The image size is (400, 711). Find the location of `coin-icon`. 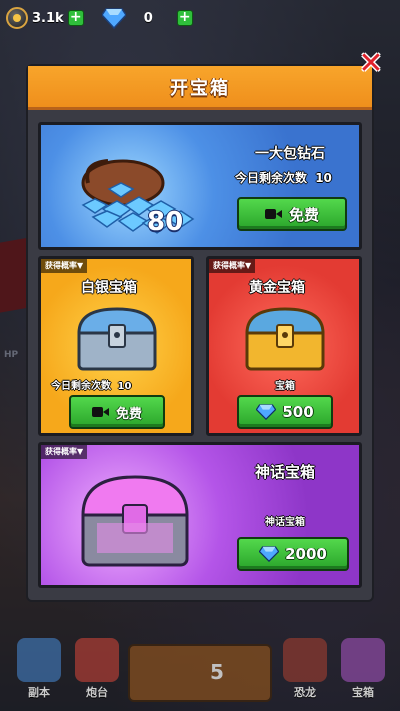

coin-icon is located at coordinates (17, 18).